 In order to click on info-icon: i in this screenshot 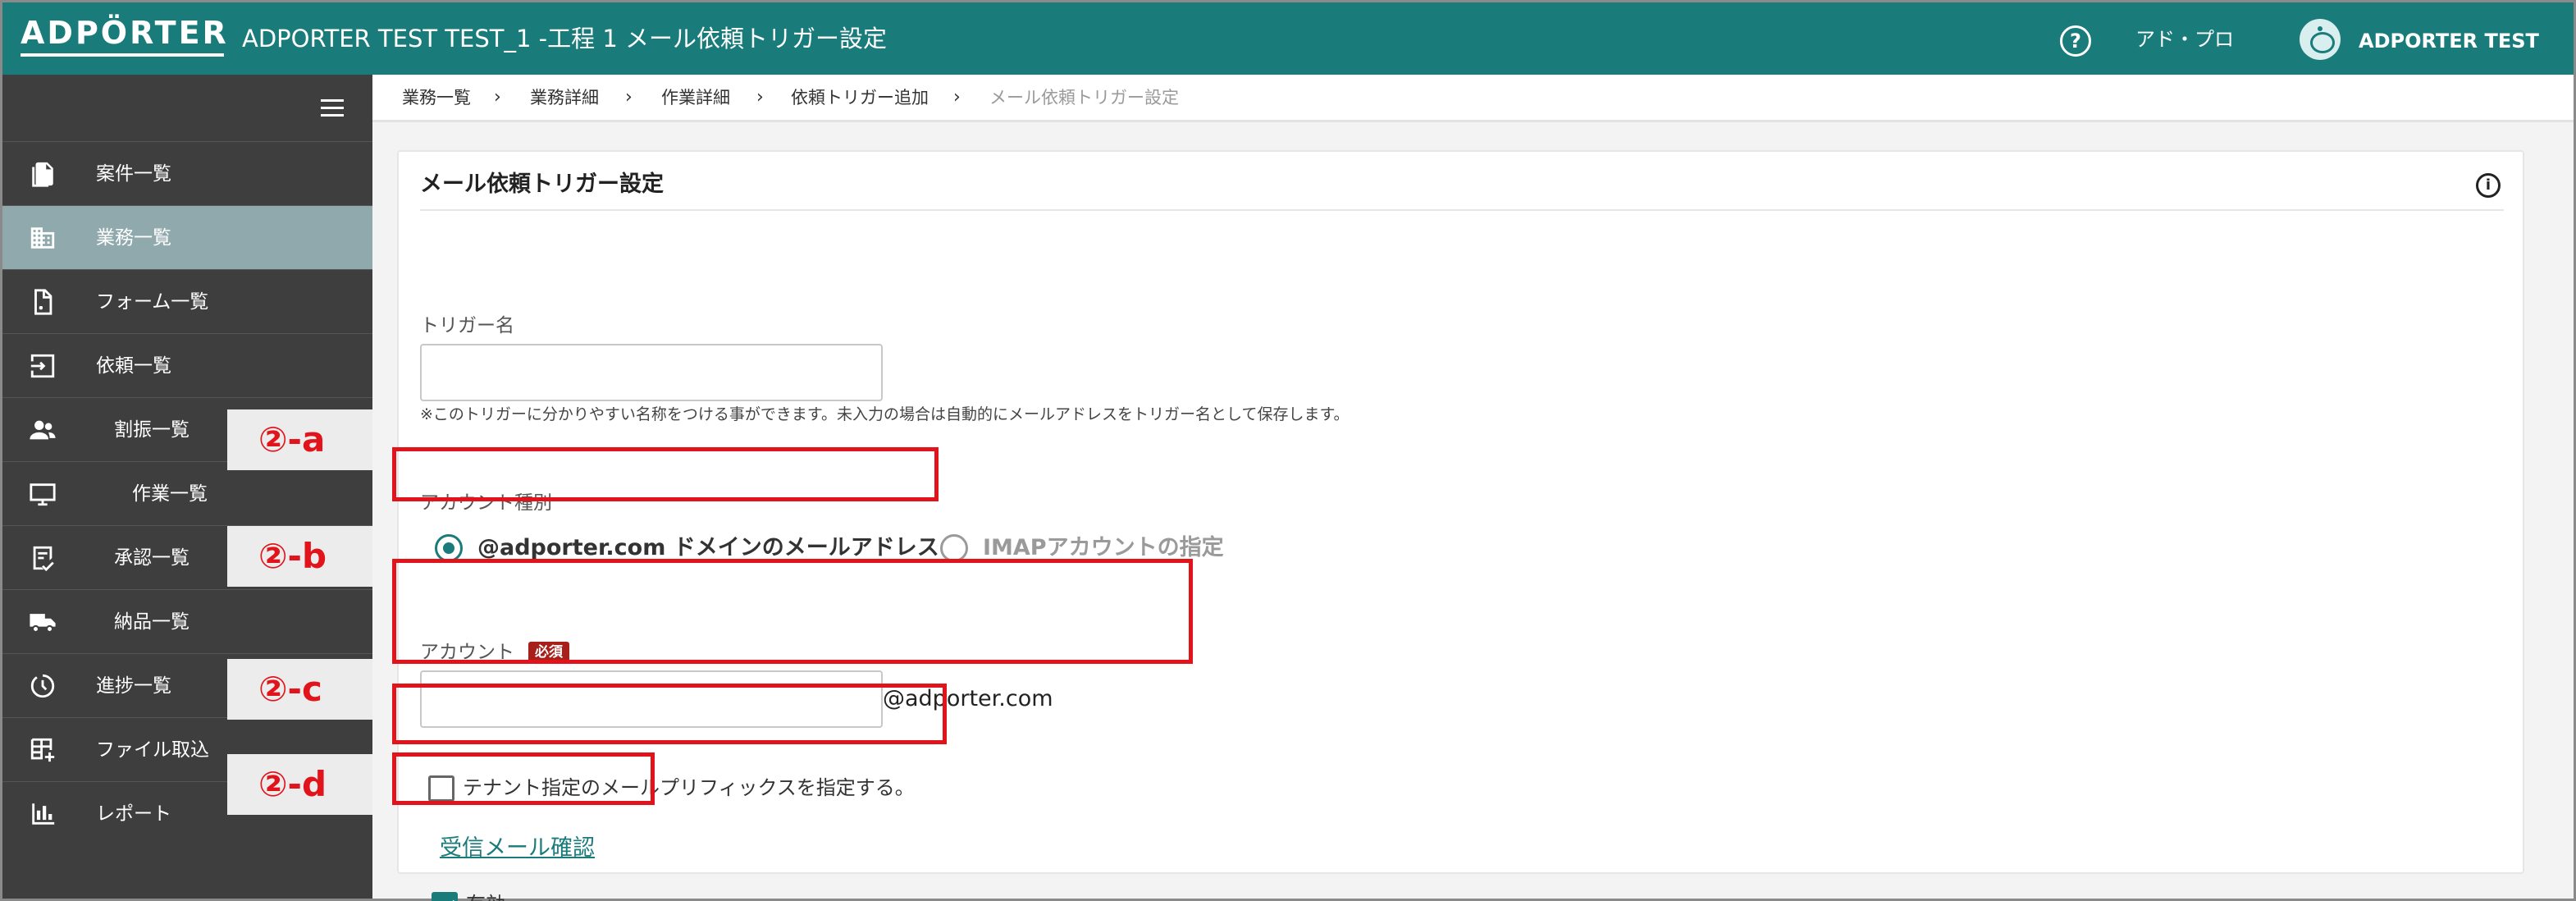, I will do `click(2489, 185)`.